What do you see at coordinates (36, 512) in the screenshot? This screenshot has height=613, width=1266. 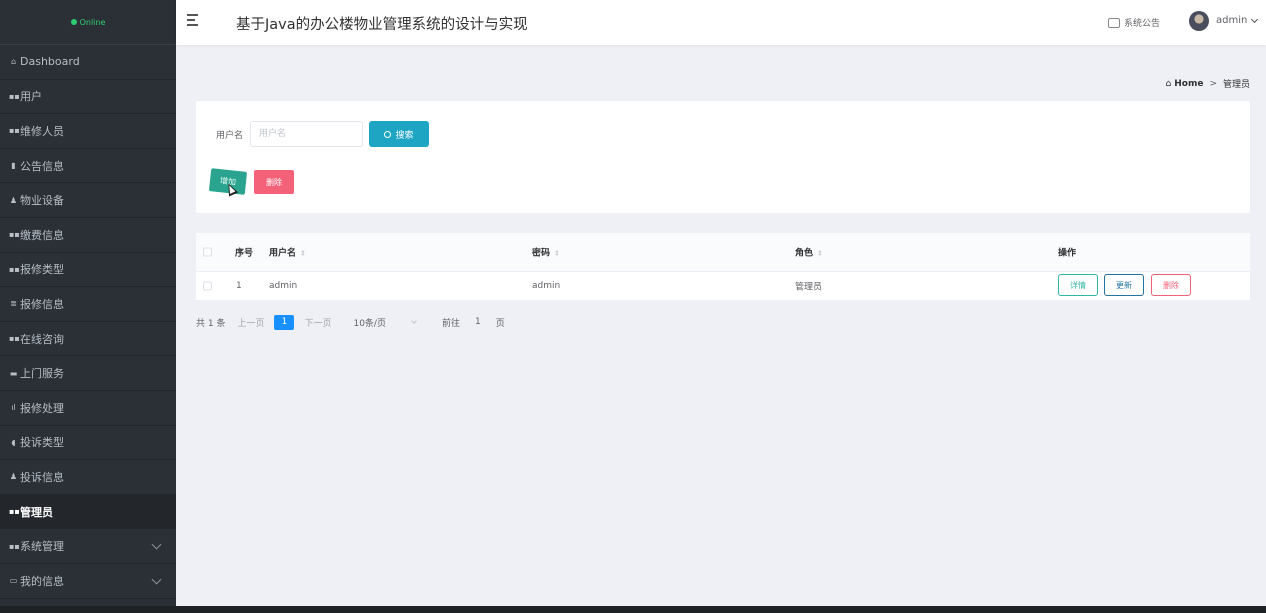 I see `sidebar-item-label: 管理员` at bounding box center [36, 512].